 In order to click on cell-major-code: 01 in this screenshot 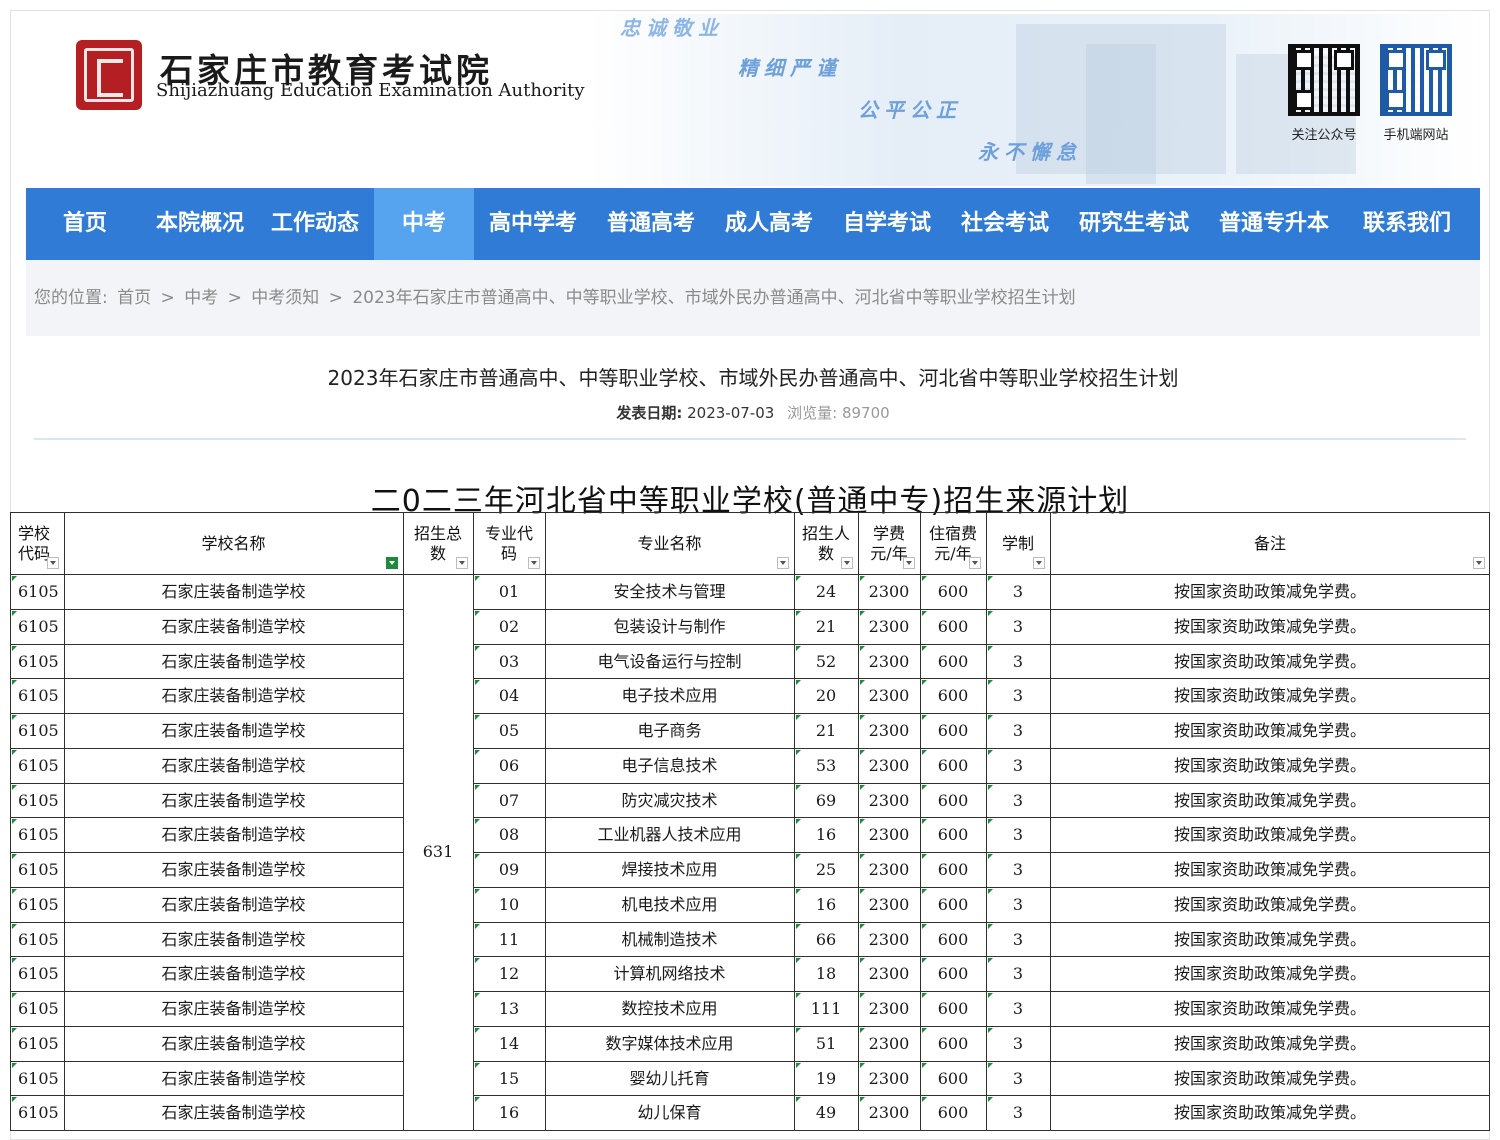, I will do `click(509, 591)`.